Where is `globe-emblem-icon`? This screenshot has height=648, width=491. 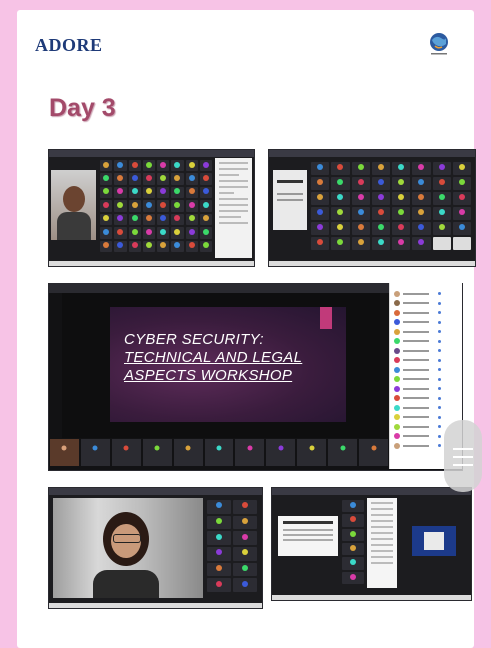 globe-emblem-icon is located at coordinates (439, 44).